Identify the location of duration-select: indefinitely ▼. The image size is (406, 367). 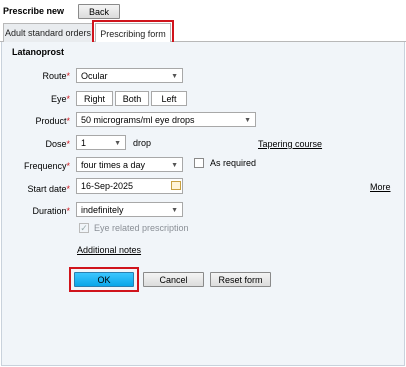
(129, 209).